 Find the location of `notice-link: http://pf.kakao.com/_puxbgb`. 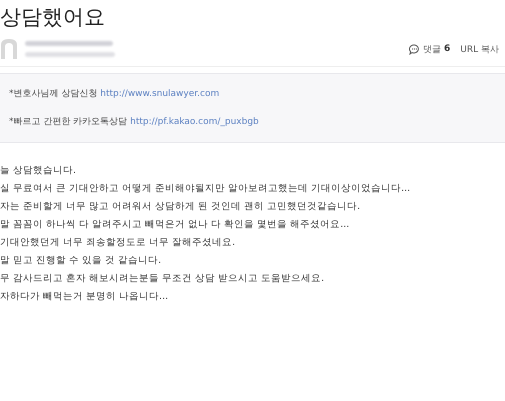

notice-link: http://pf.kakao.com/_puxbgb is located at coordinates (194, 122).